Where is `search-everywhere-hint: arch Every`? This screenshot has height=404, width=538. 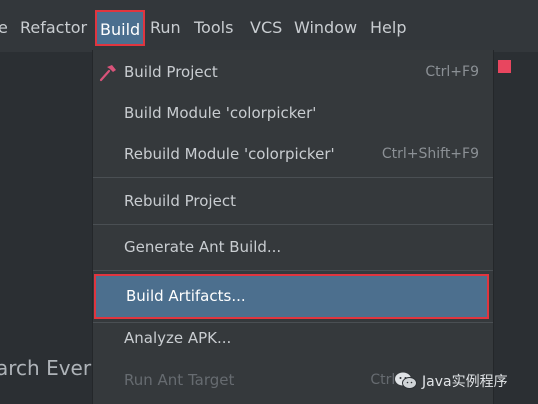 search-everywhere-hint: arch Every is located at coordinates (51, 368).